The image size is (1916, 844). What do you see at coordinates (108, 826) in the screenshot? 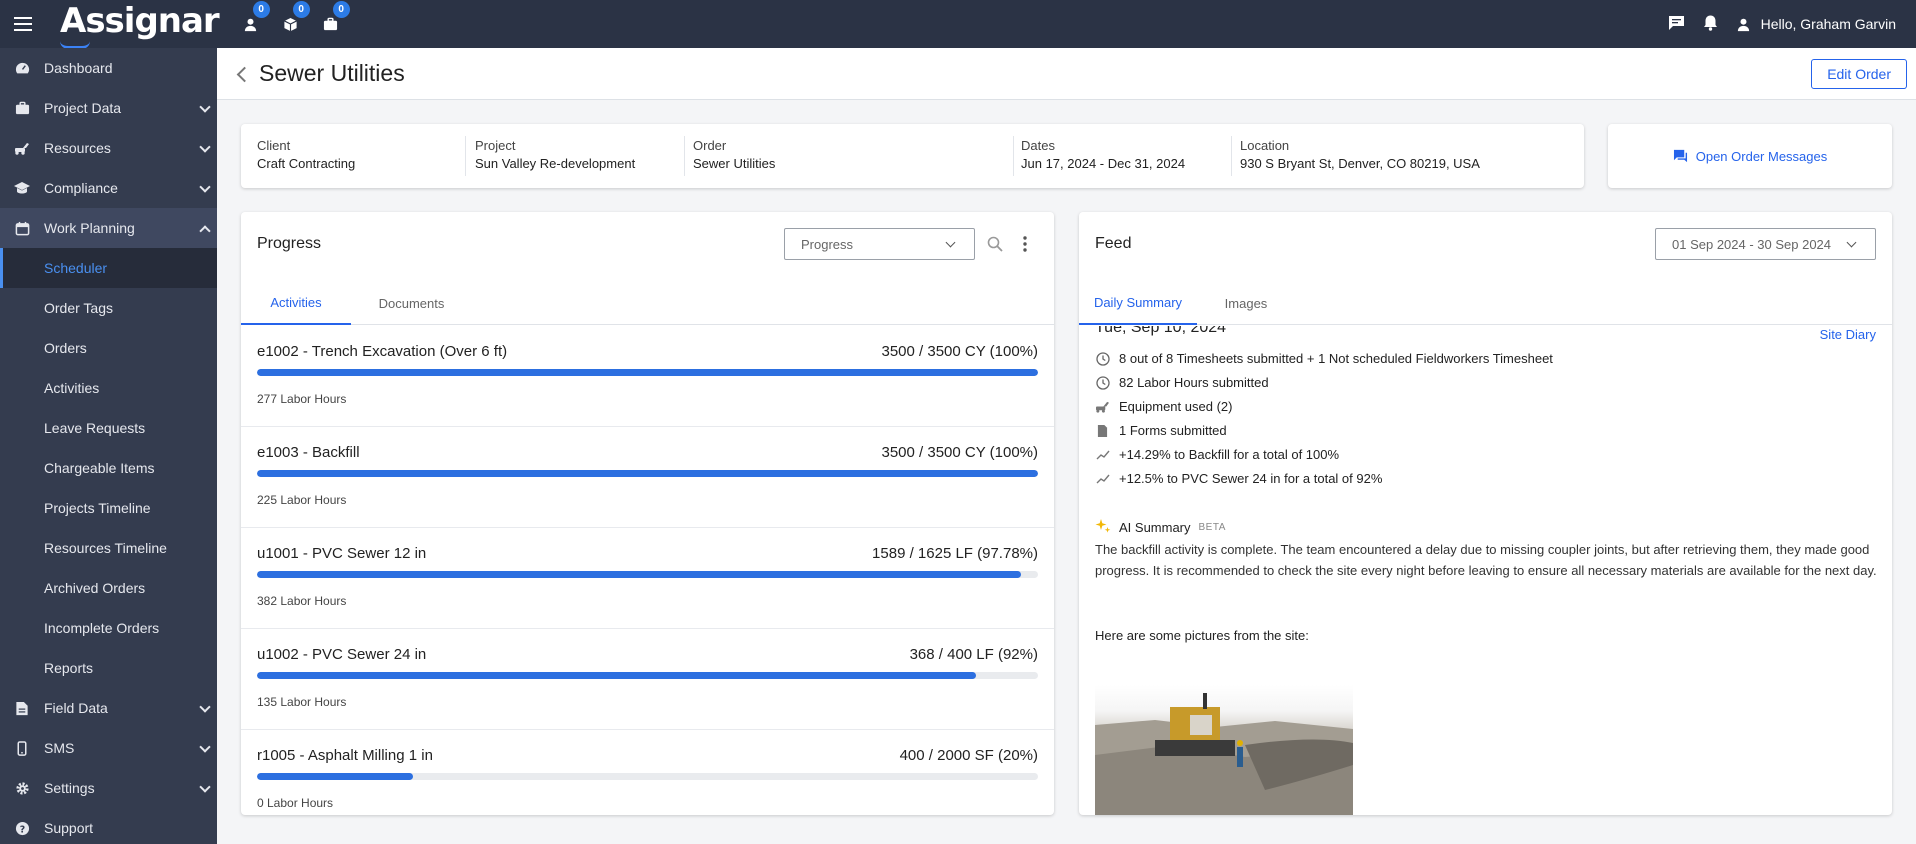
I see `sidebar-item-support: ? Support` at bounding box center [108, 826].